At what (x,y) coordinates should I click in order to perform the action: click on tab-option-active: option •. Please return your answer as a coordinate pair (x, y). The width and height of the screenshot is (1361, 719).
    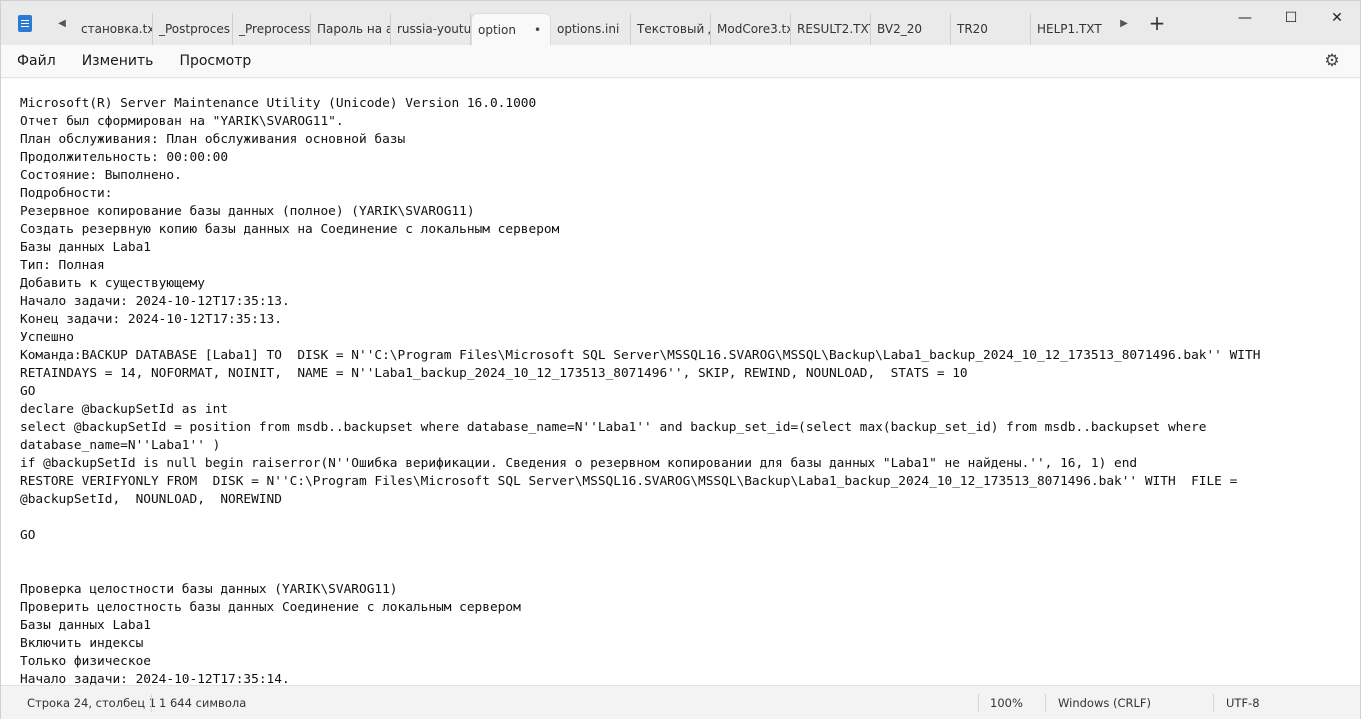
    Looking at the image, I should click on (511, 29).